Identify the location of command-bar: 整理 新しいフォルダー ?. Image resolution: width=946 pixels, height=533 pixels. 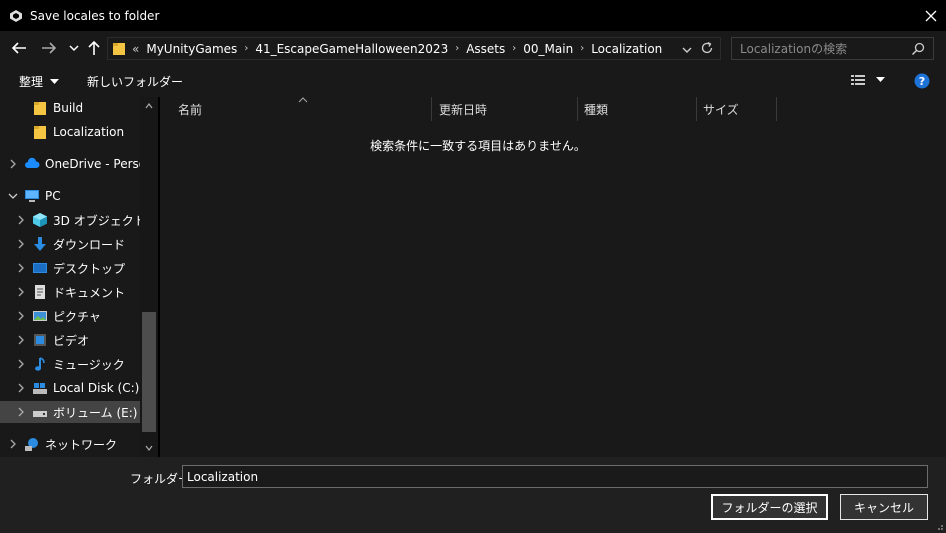
(473, 81).